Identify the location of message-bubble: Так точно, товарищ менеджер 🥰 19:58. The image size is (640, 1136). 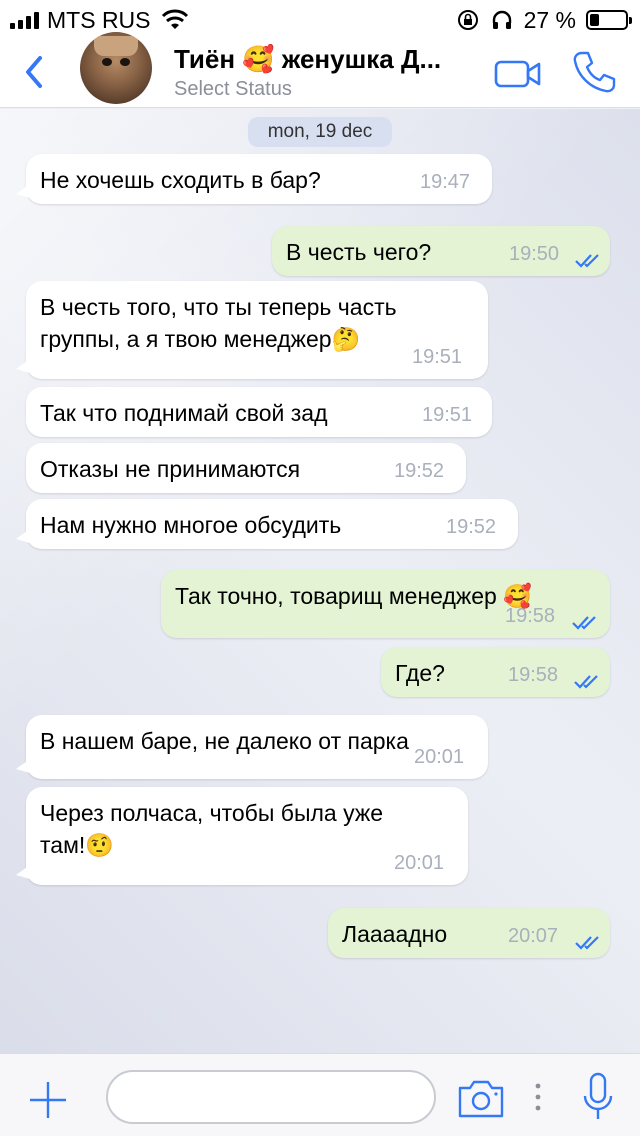
(385, 604).